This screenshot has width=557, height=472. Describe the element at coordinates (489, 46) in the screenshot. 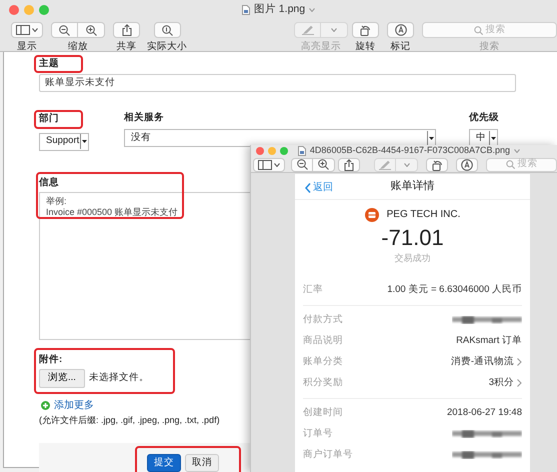

I see `toolbar-label: 搜索` at that location.